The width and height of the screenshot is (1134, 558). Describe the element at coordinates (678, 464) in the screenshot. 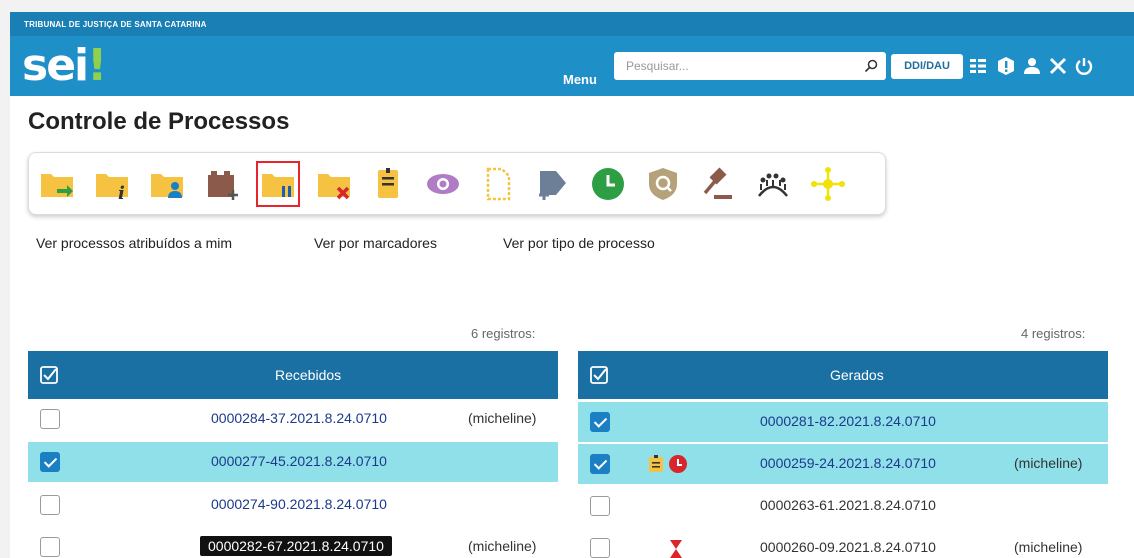

I see `deadline-clock-icon` at that location.